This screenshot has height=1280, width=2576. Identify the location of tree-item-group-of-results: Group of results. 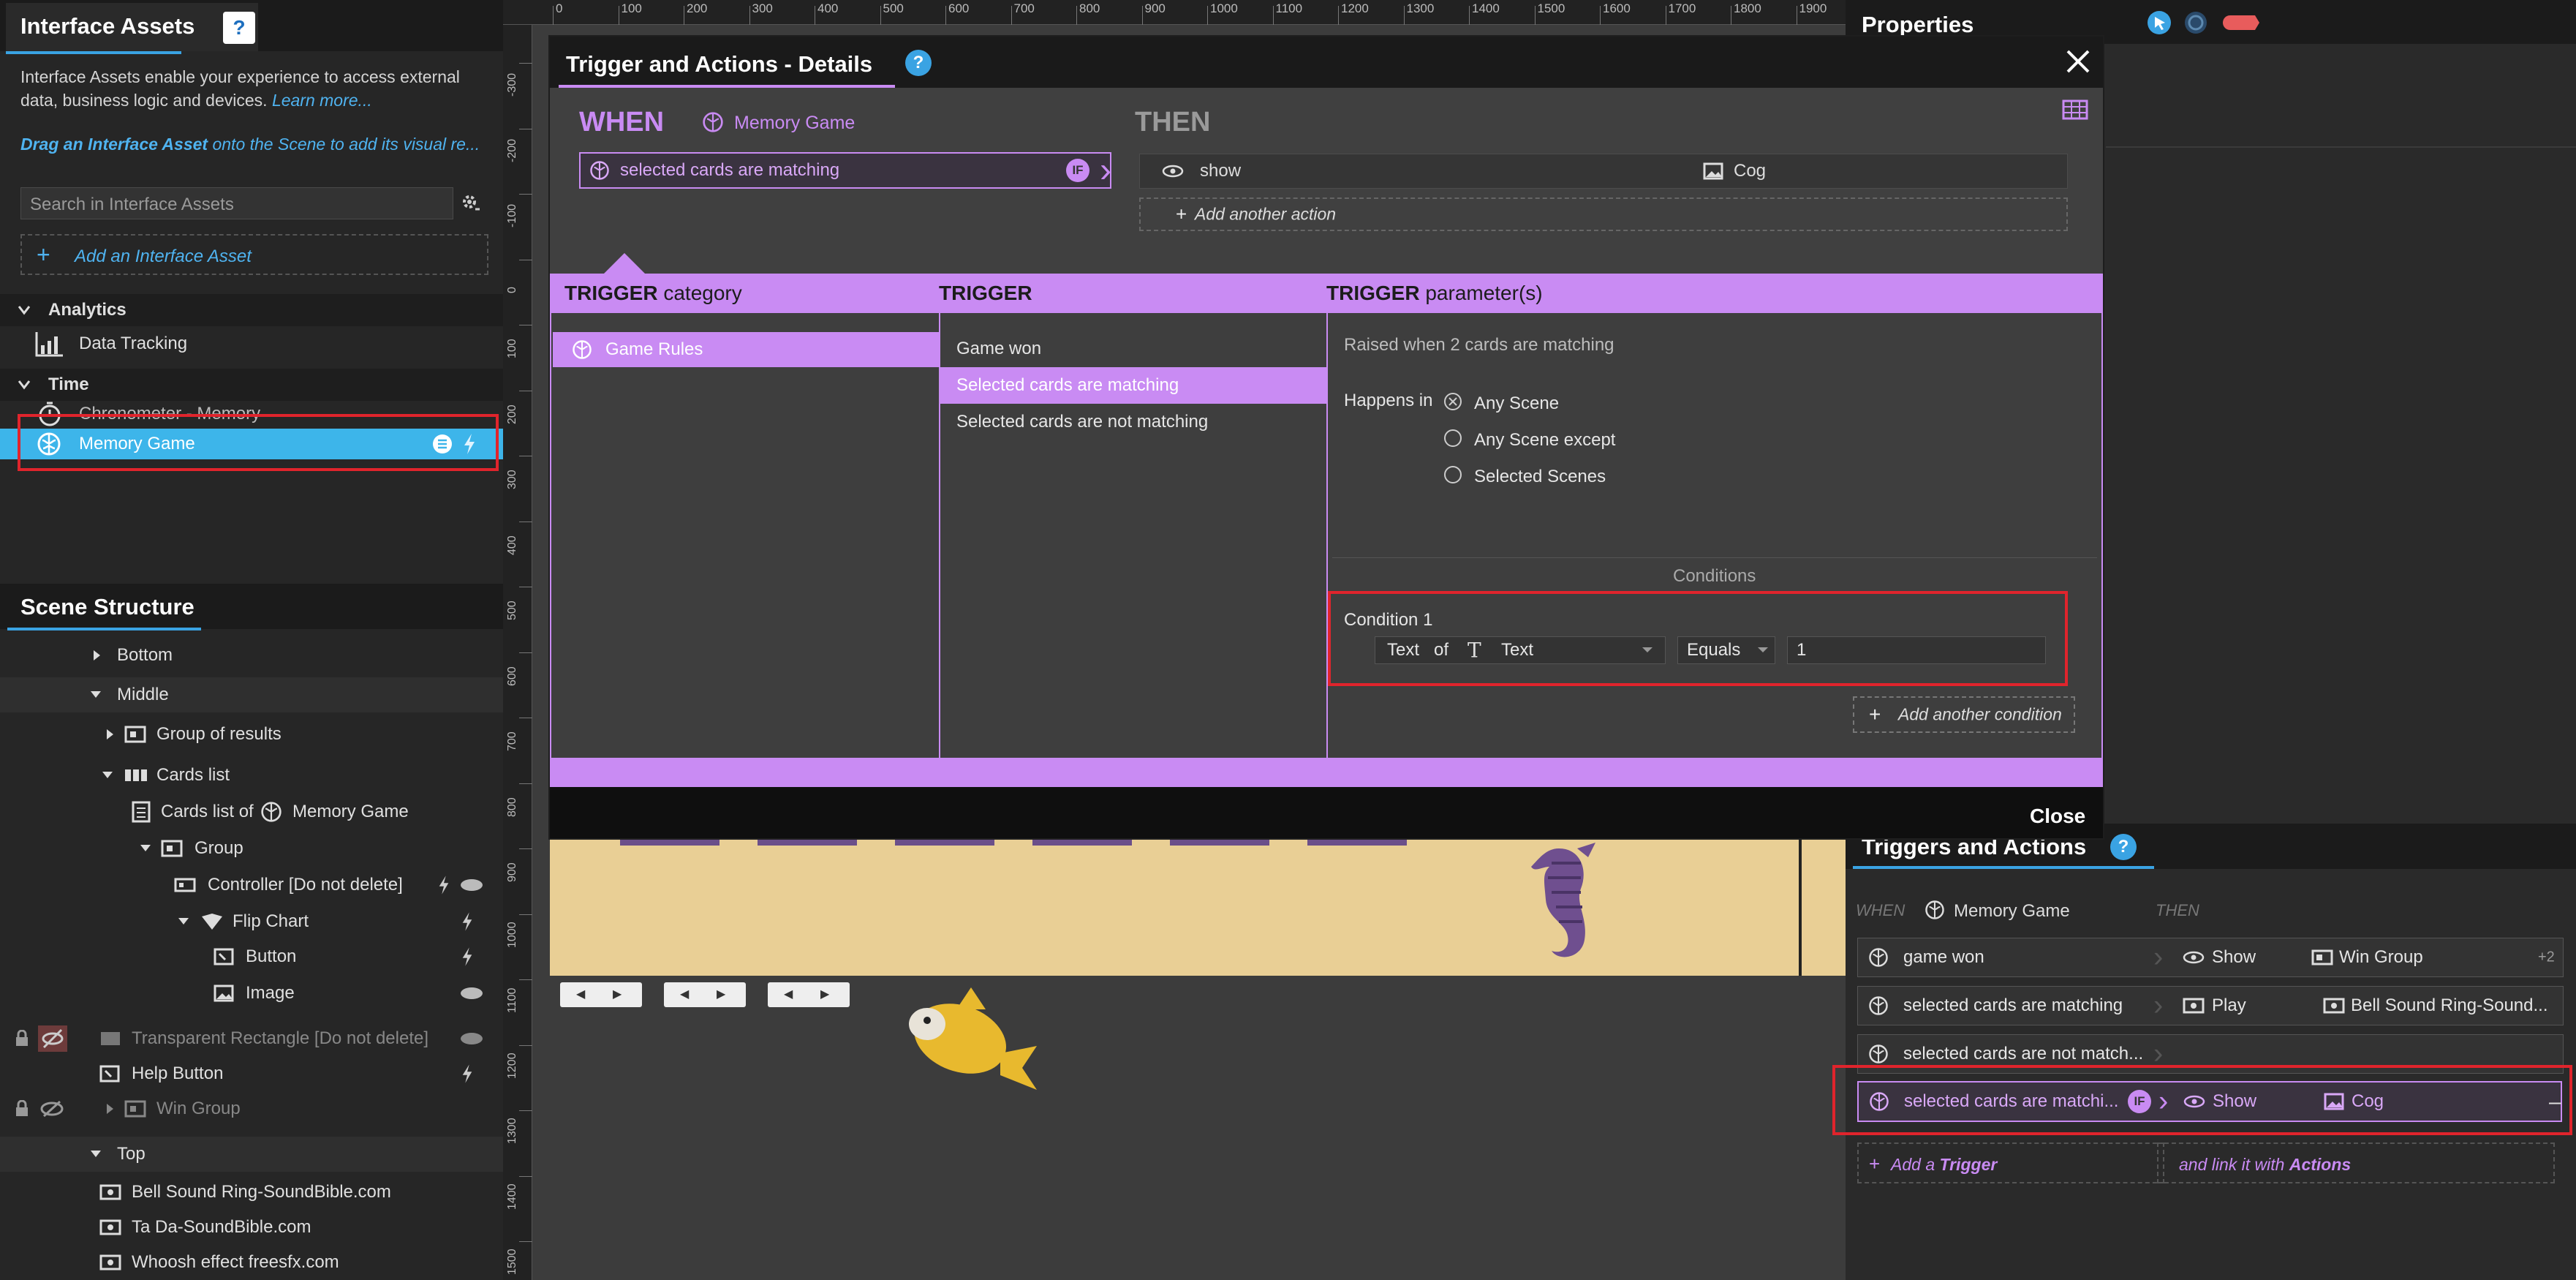
(251, 734).